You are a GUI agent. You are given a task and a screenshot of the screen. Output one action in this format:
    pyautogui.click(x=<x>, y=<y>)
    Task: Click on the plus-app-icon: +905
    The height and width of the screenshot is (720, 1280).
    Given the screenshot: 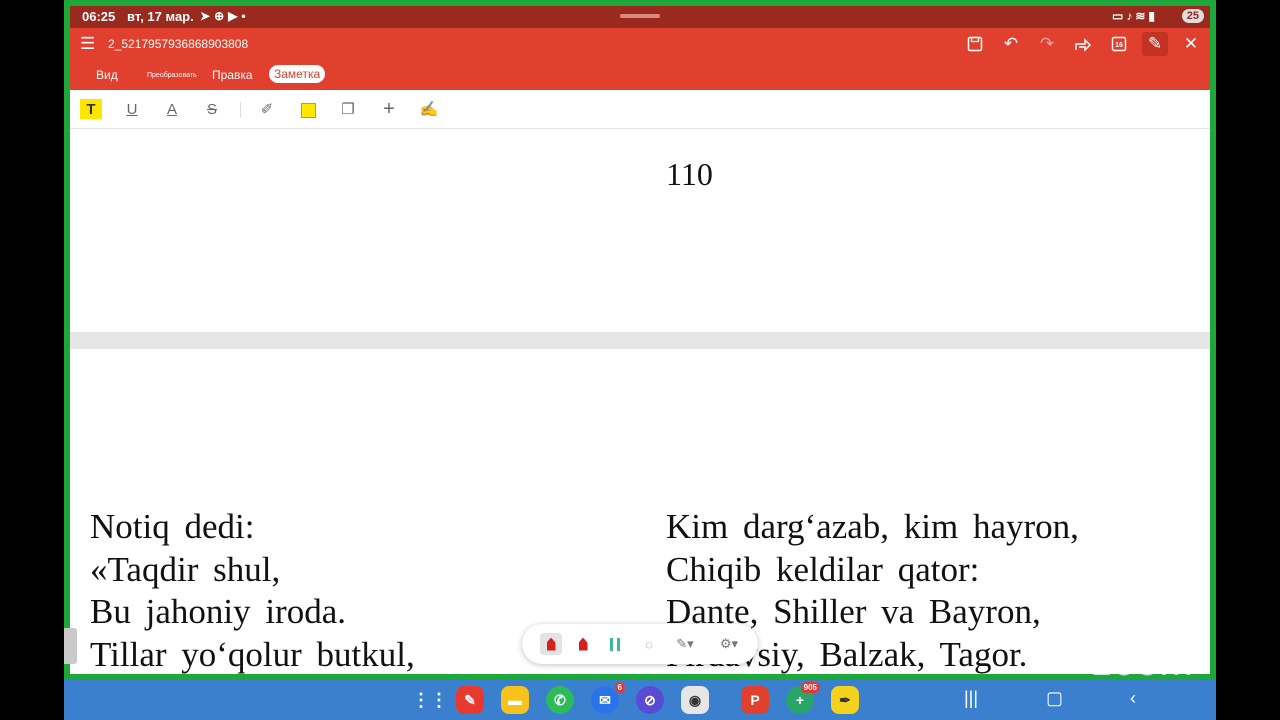 What is the action you would take?
    pyautogui.click(x=803, y=698)
    